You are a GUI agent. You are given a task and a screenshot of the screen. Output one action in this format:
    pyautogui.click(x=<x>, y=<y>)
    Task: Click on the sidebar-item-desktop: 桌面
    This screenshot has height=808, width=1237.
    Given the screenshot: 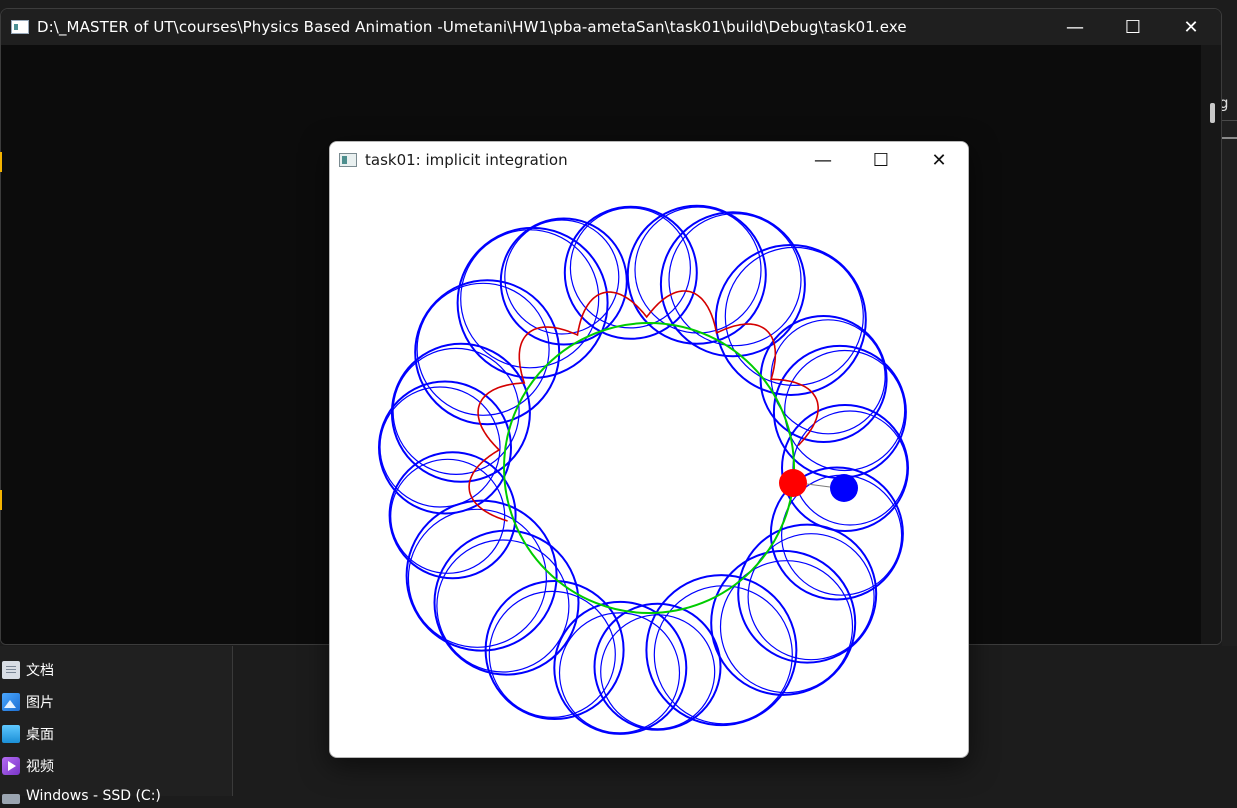 What is the action you would take?
    pyautogui.click(x=28, y=734)
    